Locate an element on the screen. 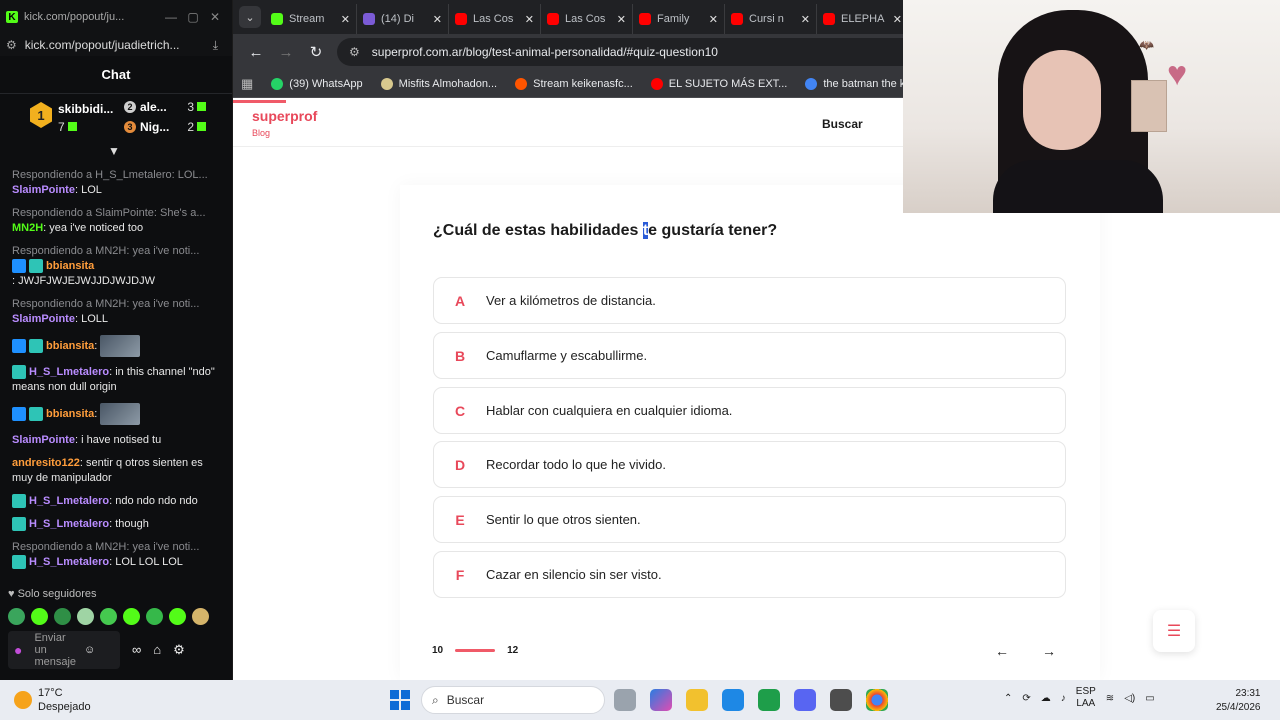 This screenshot has width=1280, height=720. language-indicator: ESP LAA is located at coordinates (1086, 698).